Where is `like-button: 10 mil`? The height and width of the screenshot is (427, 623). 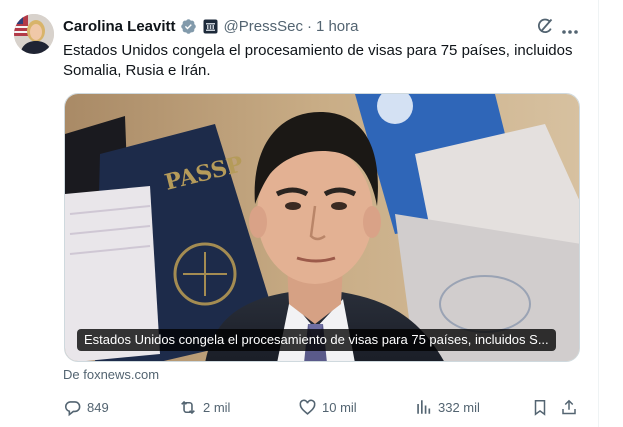
like-button: 10 mil is located at coordinates (327, 407).